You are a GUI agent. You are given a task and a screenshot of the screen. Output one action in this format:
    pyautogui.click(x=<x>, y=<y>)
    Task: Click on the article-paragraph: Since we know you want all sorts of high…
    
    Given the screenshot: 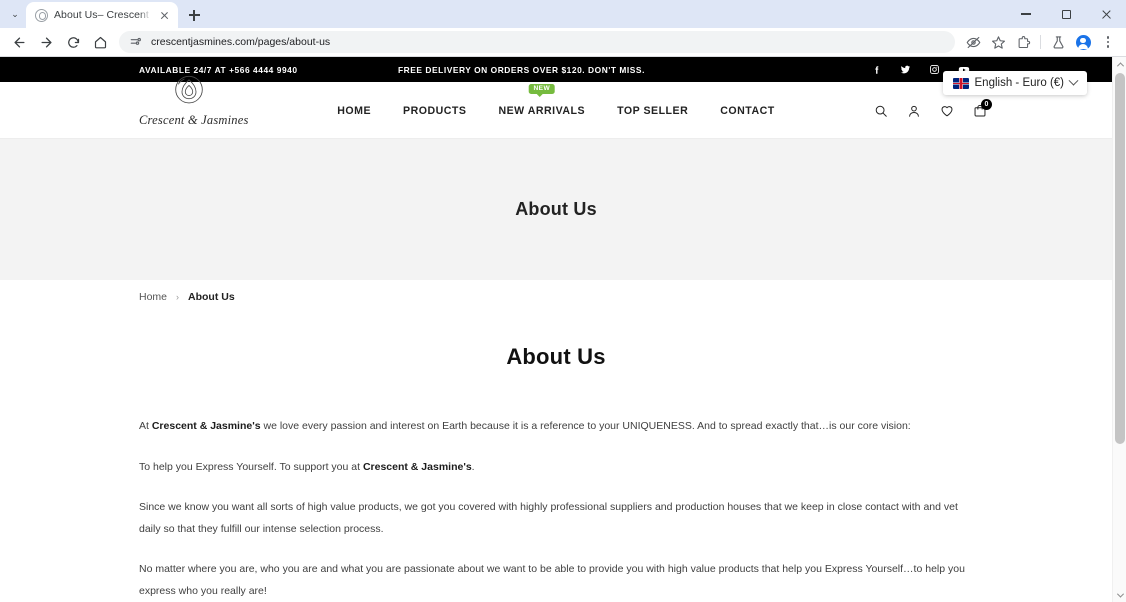 What is the action you would take?
    pyautogui.click(x=556, y=518)
    